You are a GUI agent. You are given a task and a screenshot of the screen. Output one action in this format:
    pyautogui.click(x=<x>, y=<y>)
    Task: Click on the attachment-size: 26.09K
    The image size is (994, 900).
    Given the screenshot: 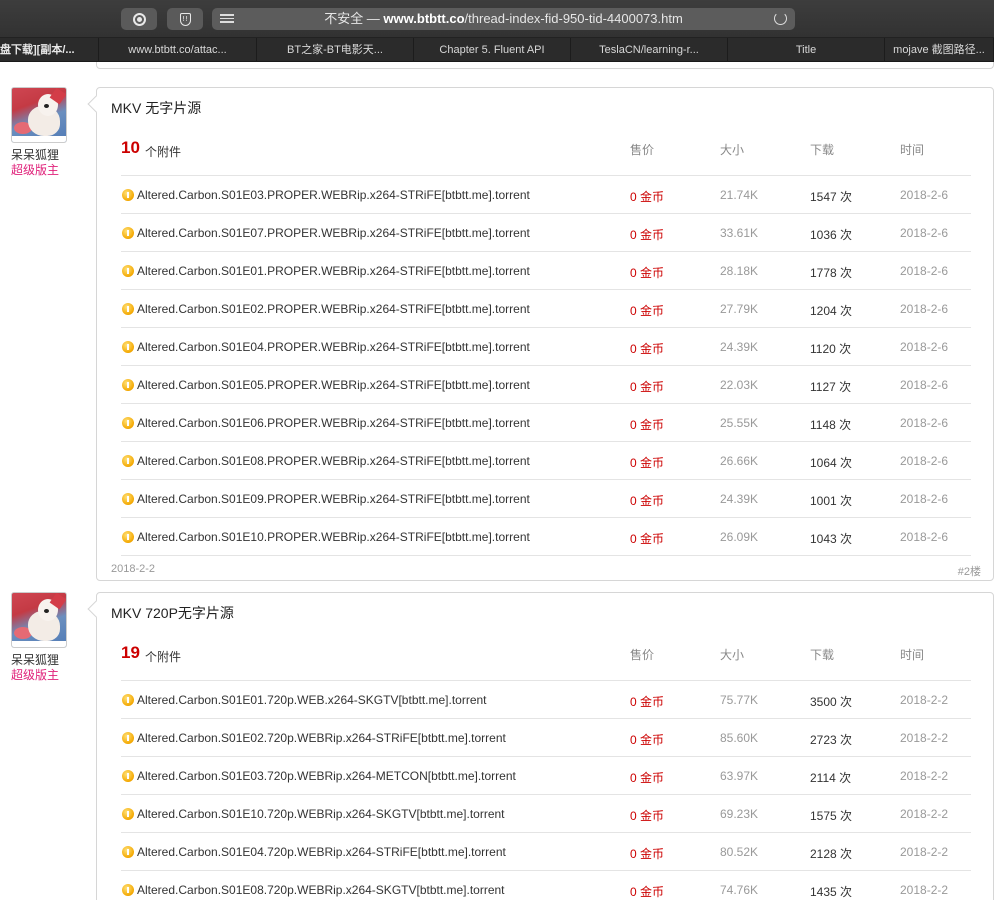 What is the action you would take?
    pyautogui.click(x=739, y=537)
    